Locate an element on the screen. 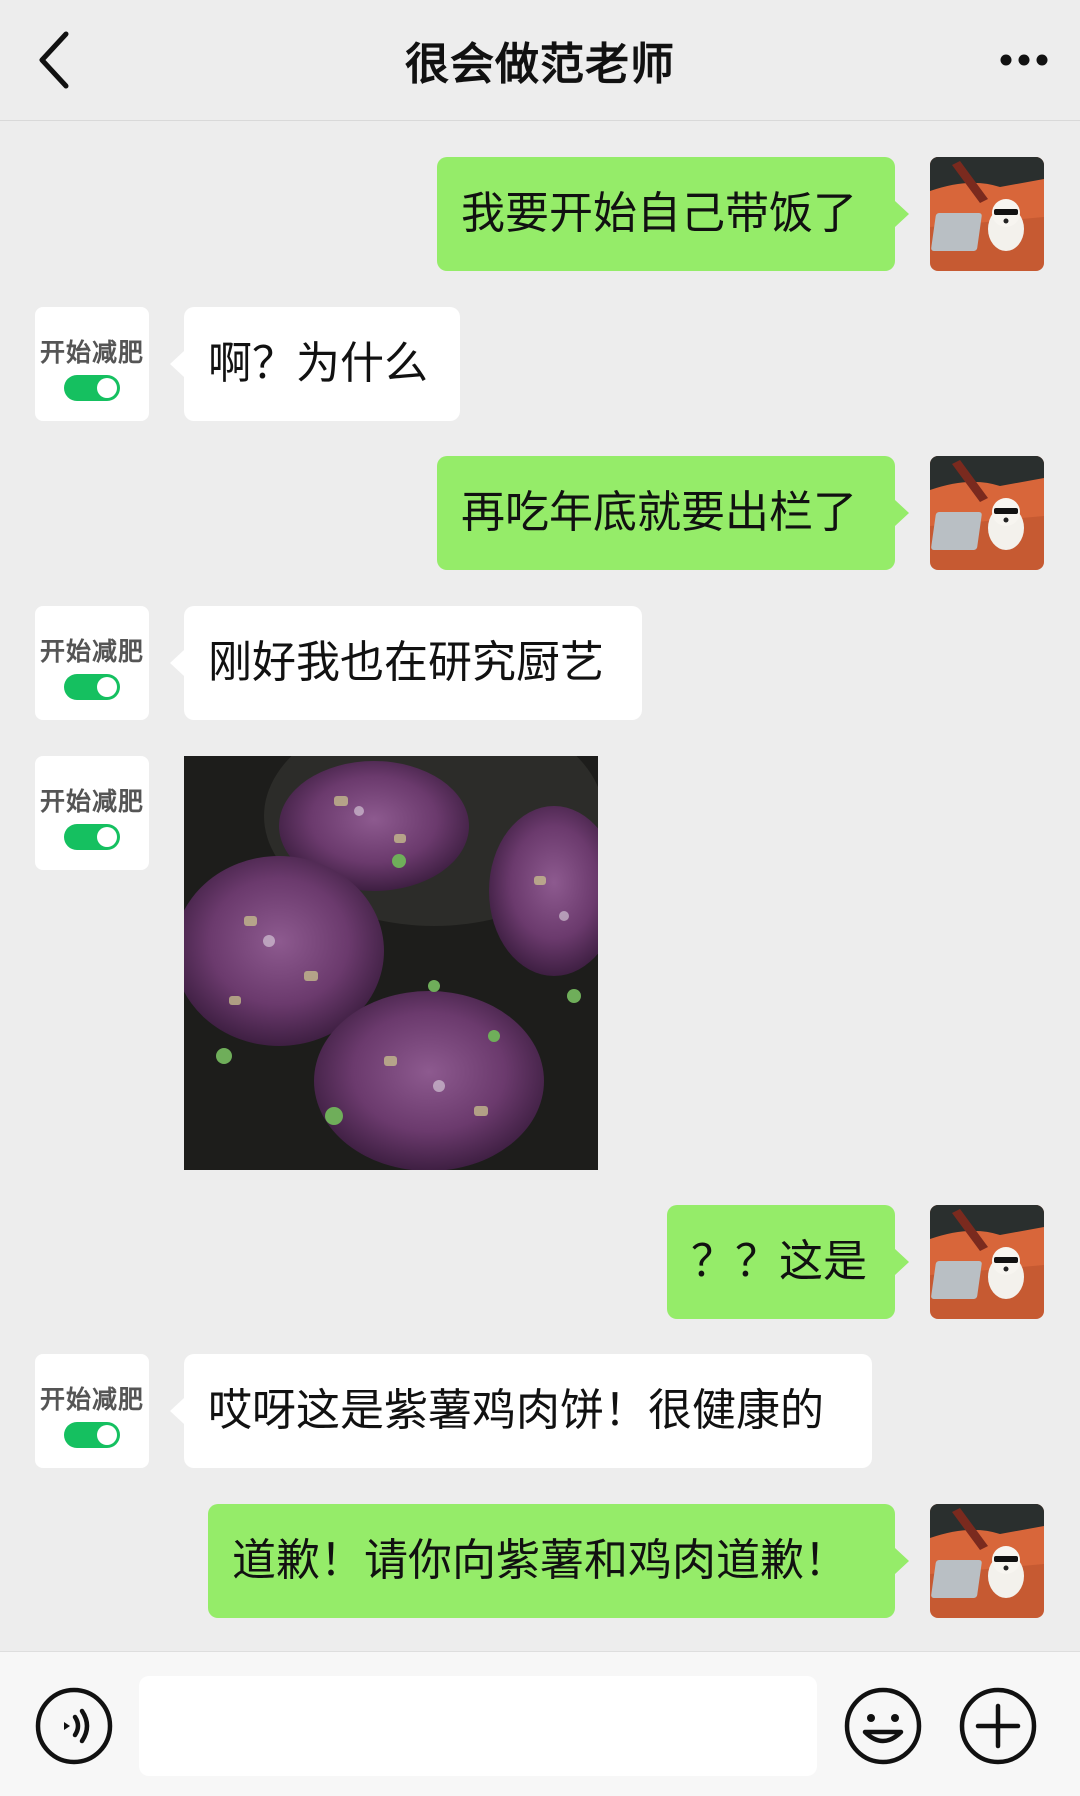  message-text: 刚好我也在研究厨艺 is located at coordinates (406, 662).